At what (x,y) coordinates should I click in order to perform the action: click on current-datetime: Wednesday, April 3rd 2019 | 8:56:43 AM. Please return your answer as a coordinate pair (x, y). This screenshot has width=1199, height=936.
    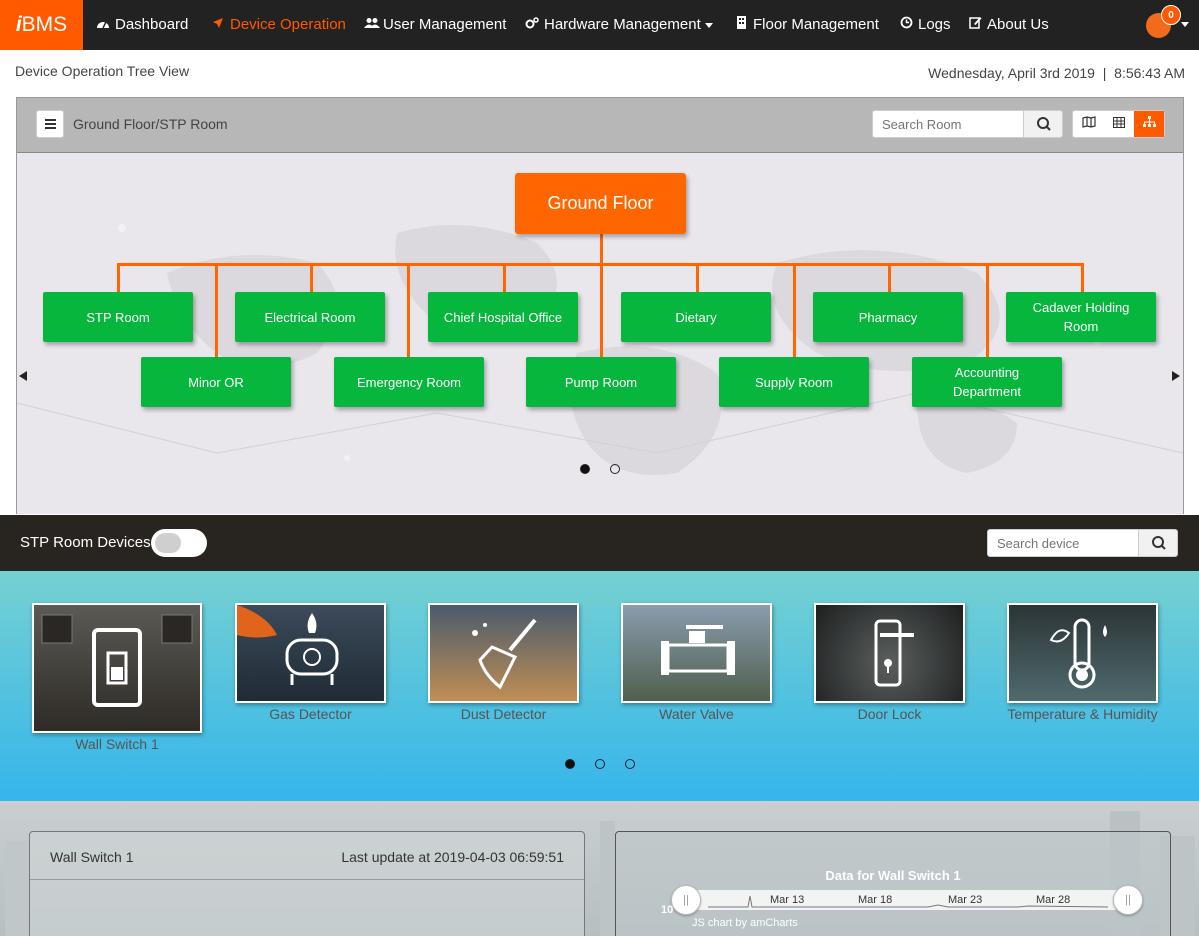
    Looking at the image, I should click on (1056, 73).